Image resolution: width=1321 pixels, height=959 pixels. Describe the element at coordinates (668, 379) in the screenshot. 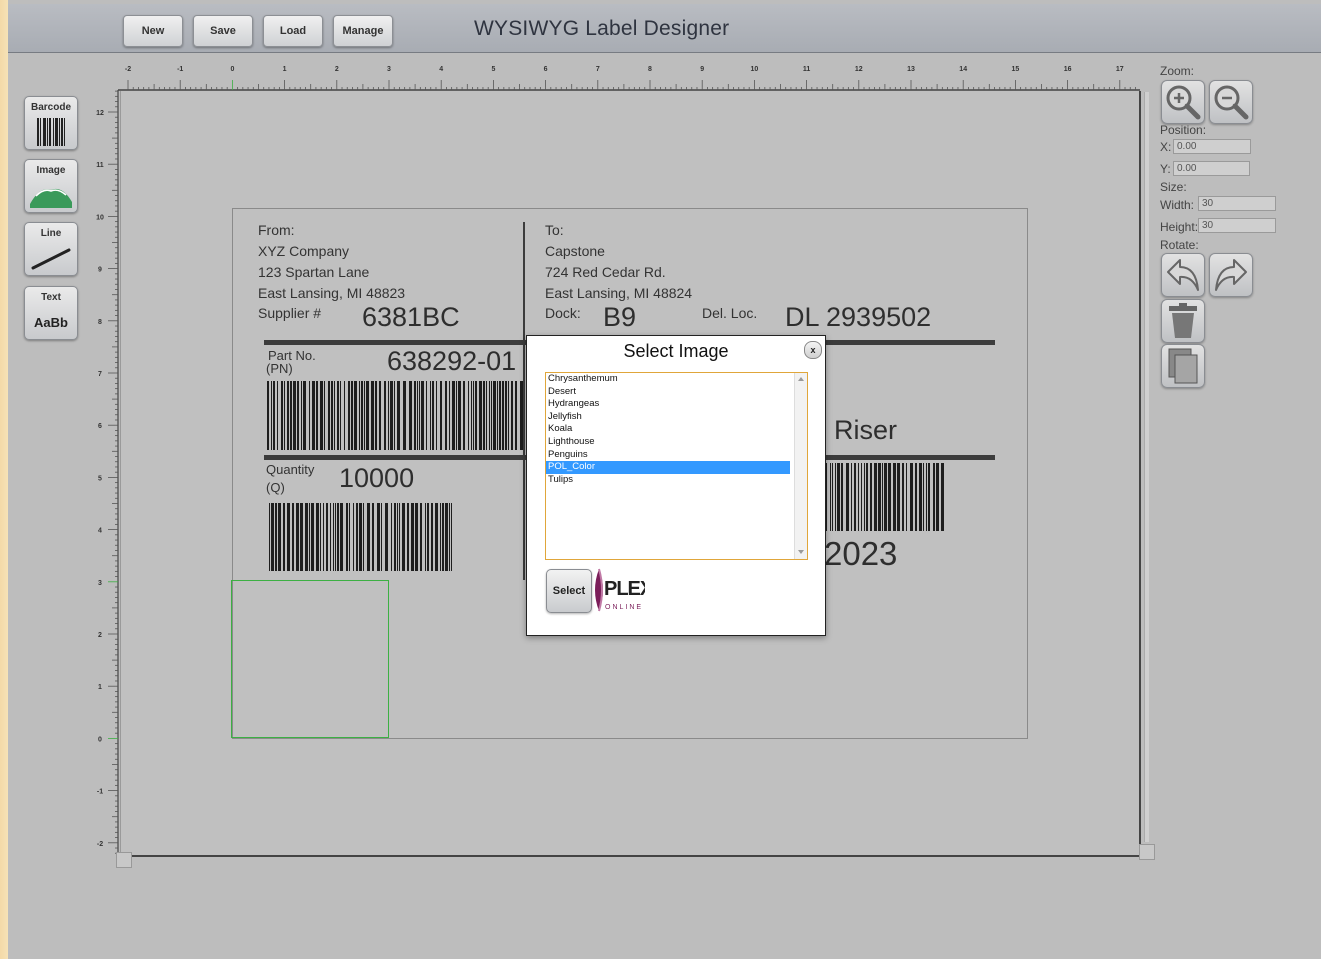

I see `list-item: Chrysanthemum` at that location.